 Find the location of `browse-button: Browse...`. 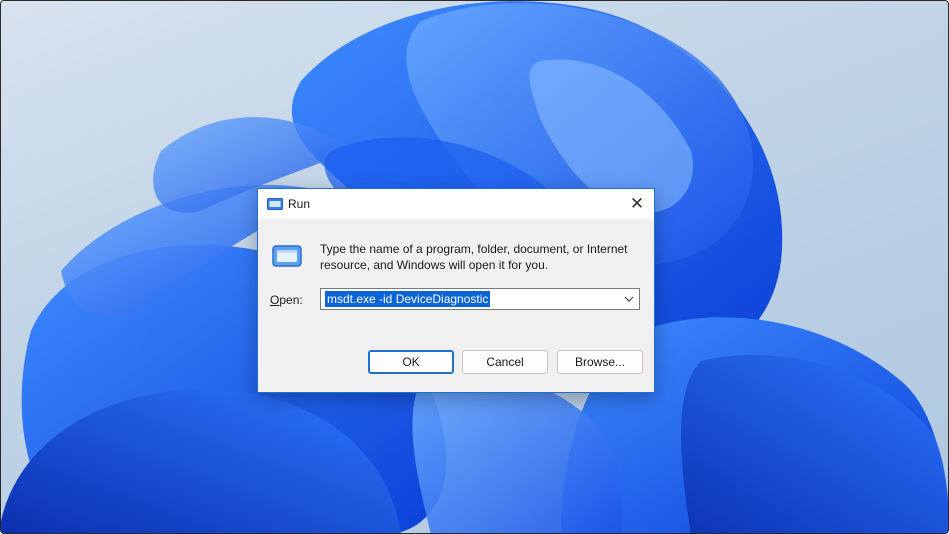

browse-button: Browse... is located at coordinates (600, 362).